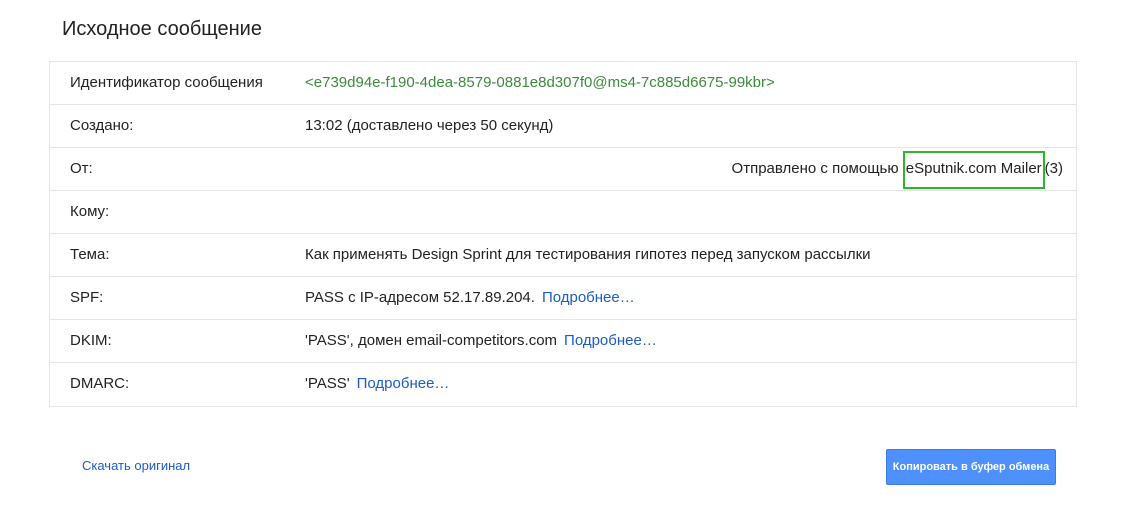 This screenshot has height=506, width=1129. What do you see at coordinates (431, 340) in the screenshot?
I see `dkim-value: 'PASS', домен email-competitors.com` at bounding box center [431, 340].